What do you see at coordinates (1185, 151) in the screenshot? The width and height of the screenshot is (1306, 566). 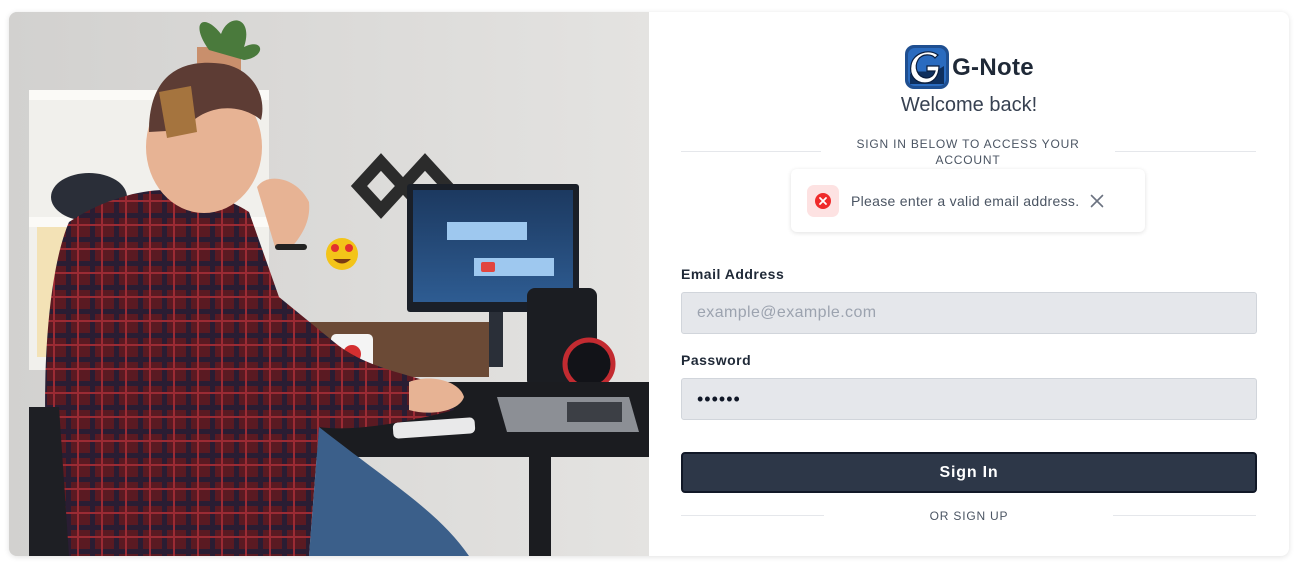 I see `divider-line-right` at bounding box center [1185, 151].